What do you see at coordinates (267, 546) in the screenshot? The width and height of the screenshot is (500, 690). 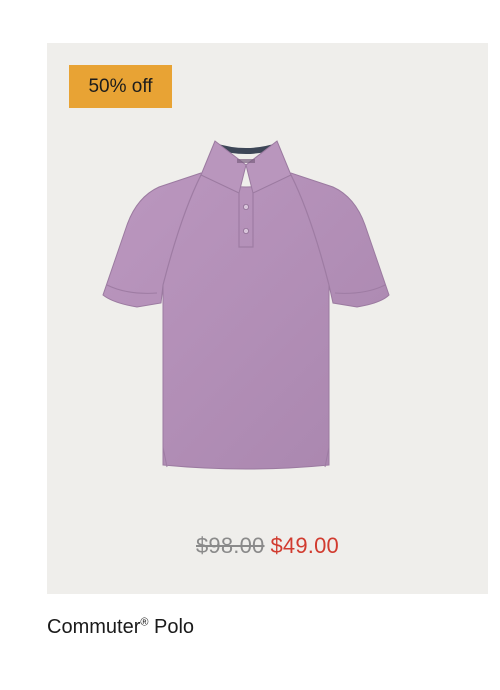 I see `price-row: $98.00 $49.00` at bounding box center [267, 546].